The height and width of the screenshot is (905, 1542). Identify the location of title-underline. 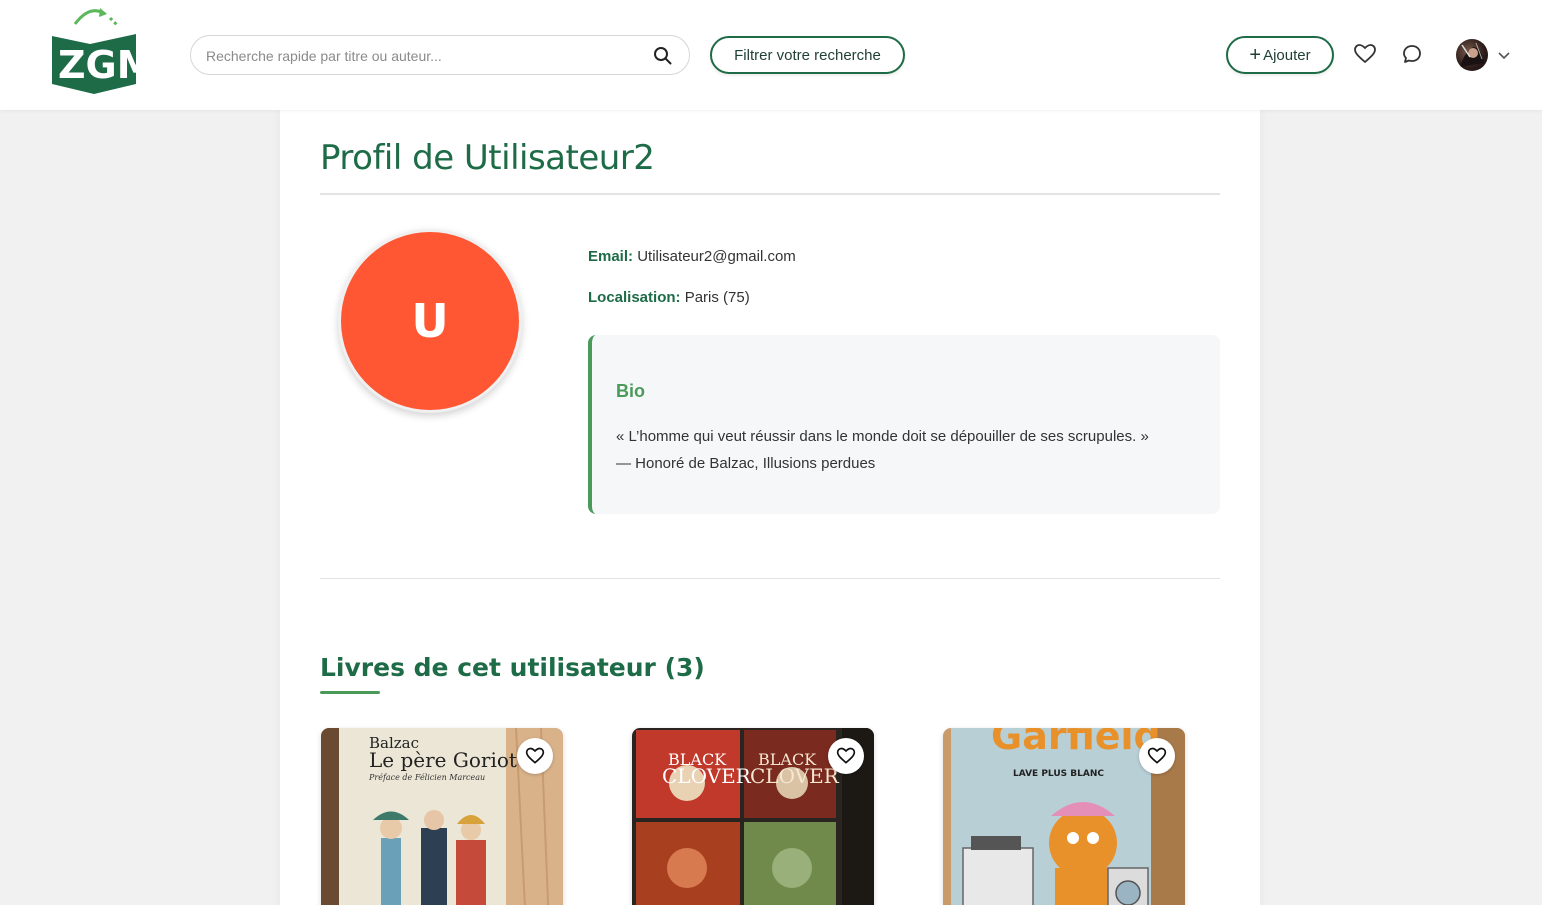
(350, 692).